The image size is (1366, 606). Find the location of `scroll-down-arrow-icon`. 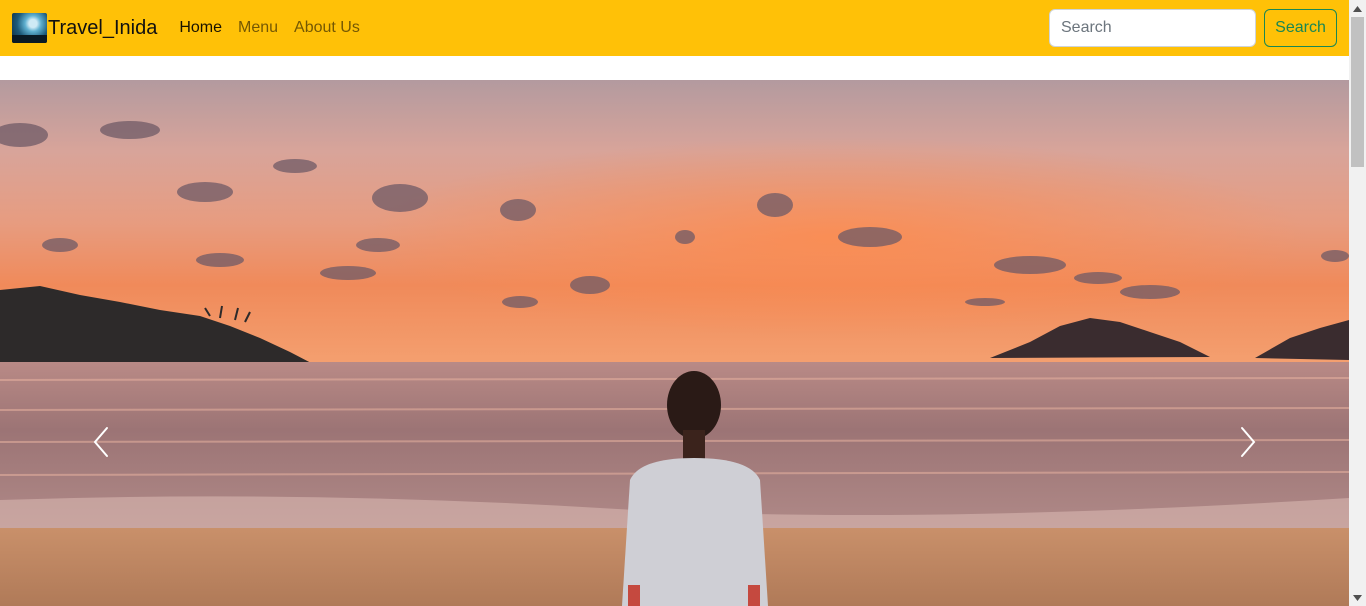

scroll-down-arrow-icon is located at coordinates (1357, 597).